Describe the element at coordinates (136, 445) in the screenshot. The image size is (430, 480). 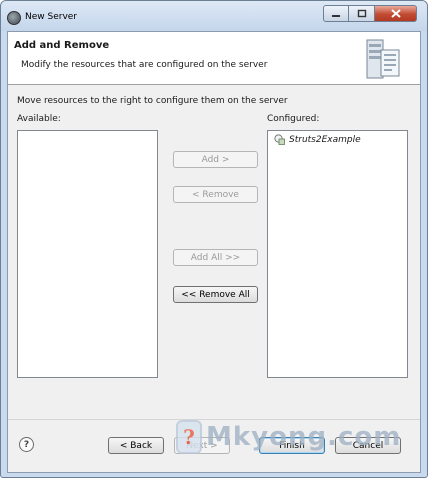
I see `back-button: < Back` at that location.